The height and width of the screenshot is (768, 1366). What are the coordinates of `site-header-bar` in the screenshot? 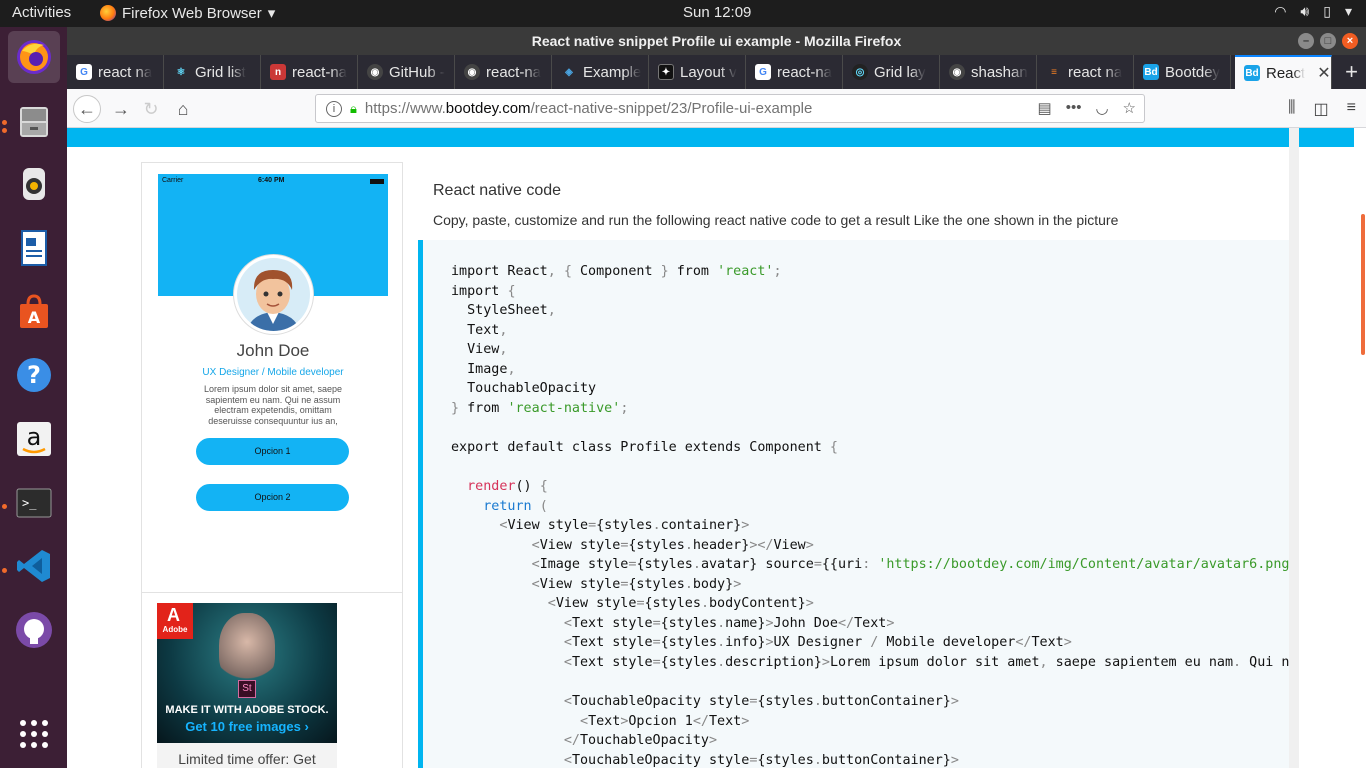 It's located at (710, 137).